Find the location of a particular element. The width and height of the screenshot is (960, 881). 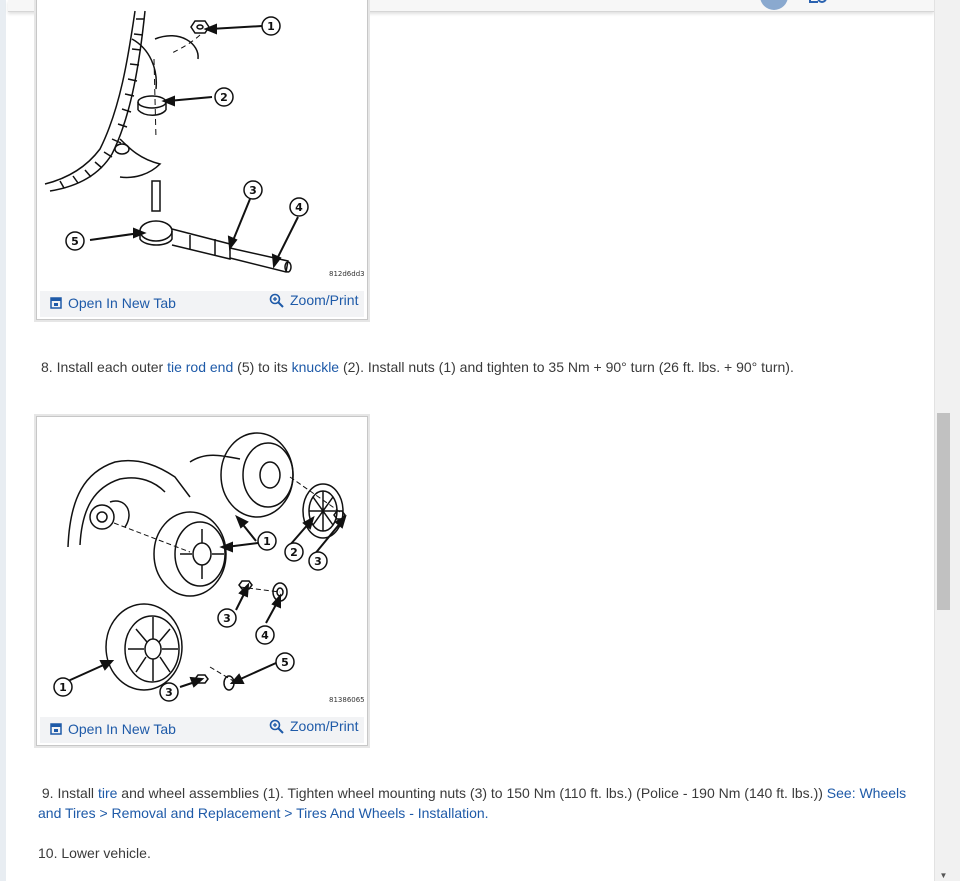

document-search-icon is located at coordinates (819, 4).